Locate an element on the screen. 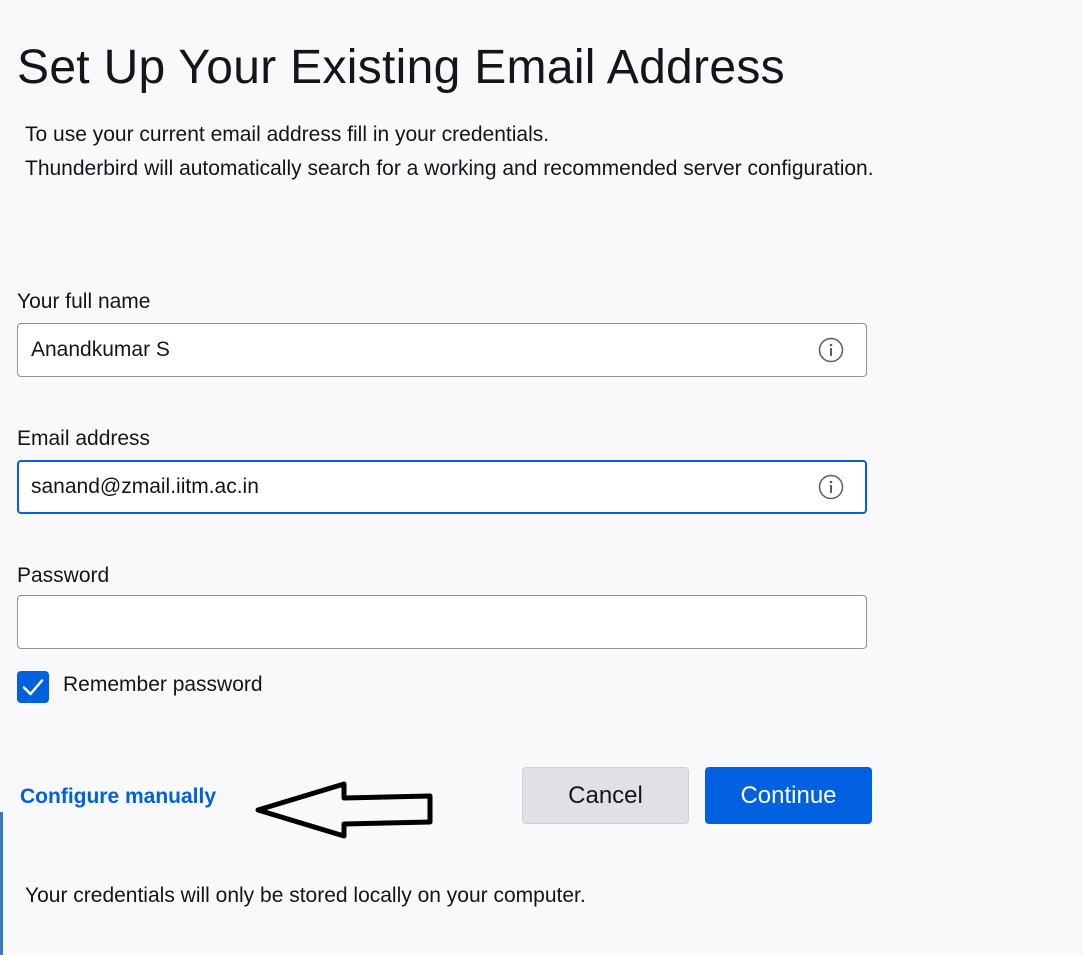  page-title: Set Up Your Existing Email Address is located at coordinates (401, 67).